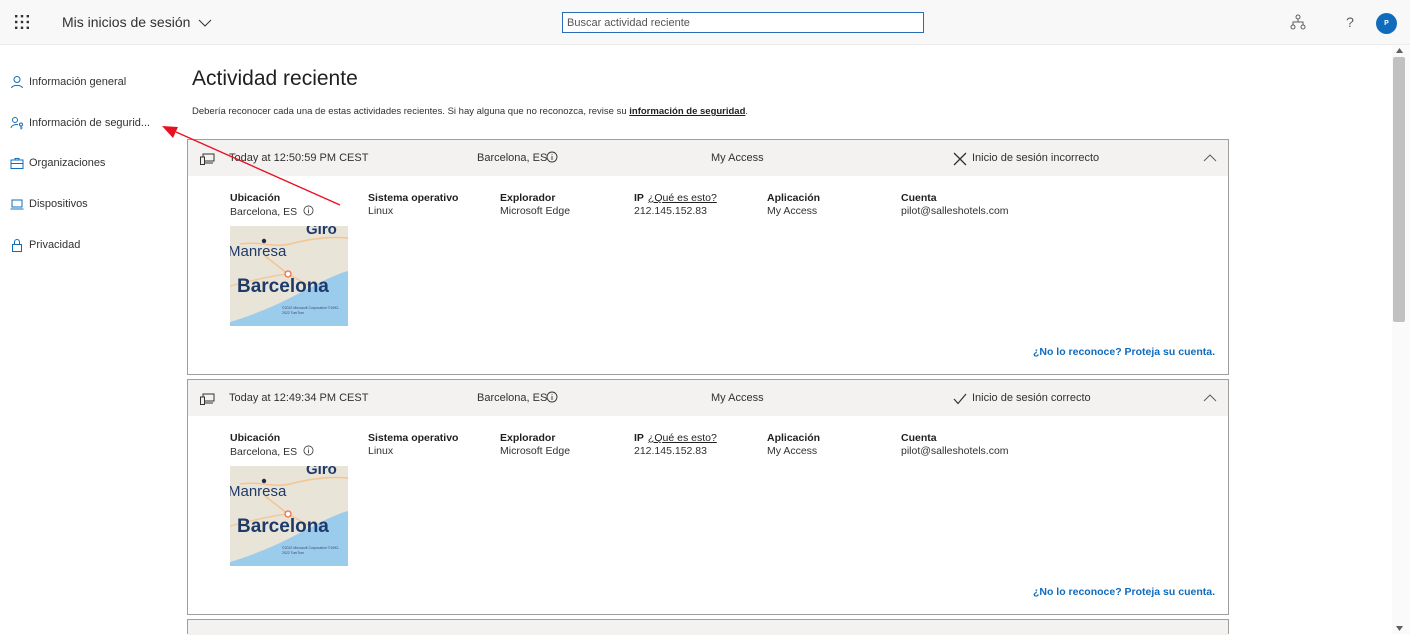 This screenshot has height=635, width=1410. Describe the element at coordinates (1399, 189) in the screenshot. I see `scrollbar-thumb` at that location.